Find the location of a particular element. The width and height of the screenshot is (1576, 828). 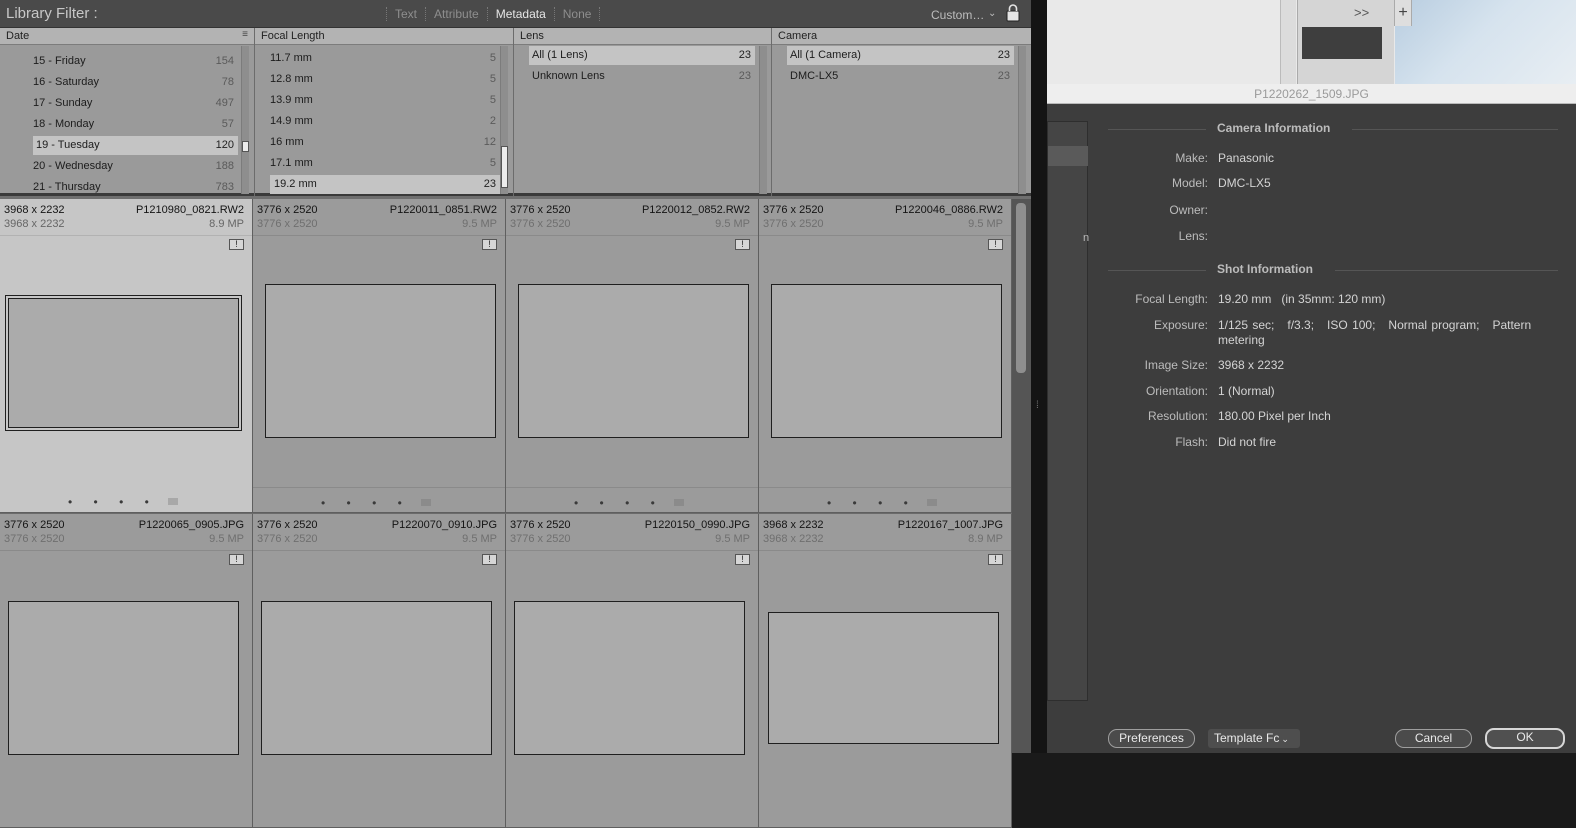

model-value: DMC-LX5 is located at coordinates (1244, 183).